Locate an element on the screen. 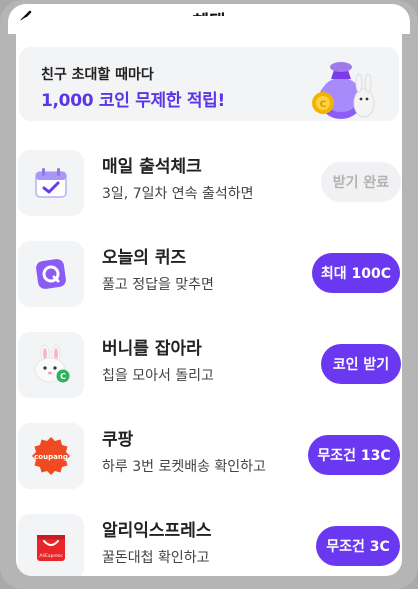 The width and height of the screenshot is (418, 589). get-coin-button: 코인 받기 is located at coordinates (361, 364).